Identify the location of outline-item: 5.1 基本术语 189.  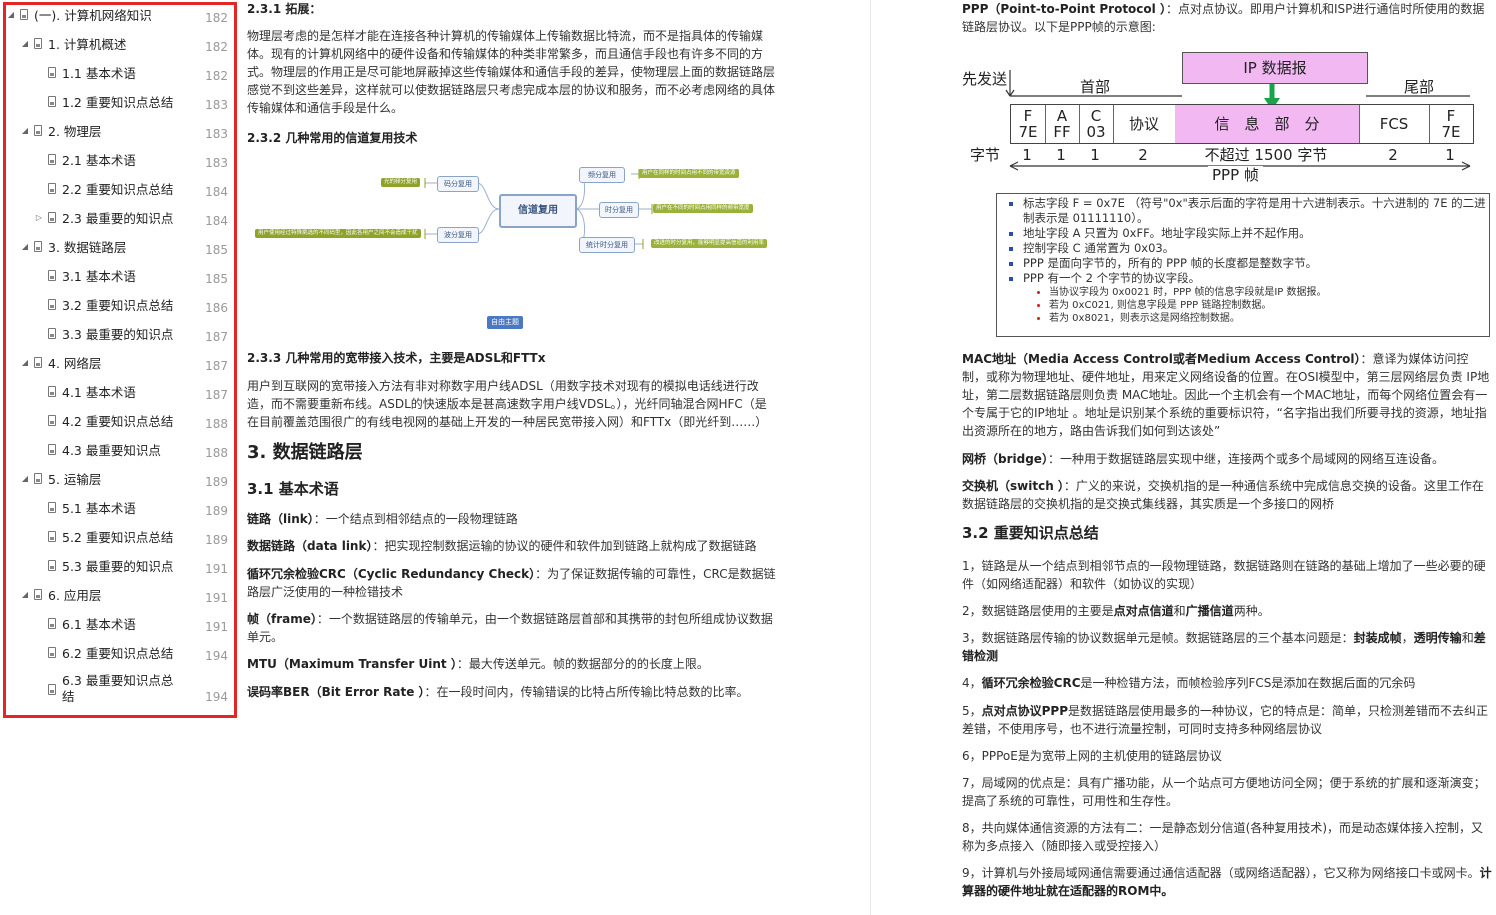
(120, 507).